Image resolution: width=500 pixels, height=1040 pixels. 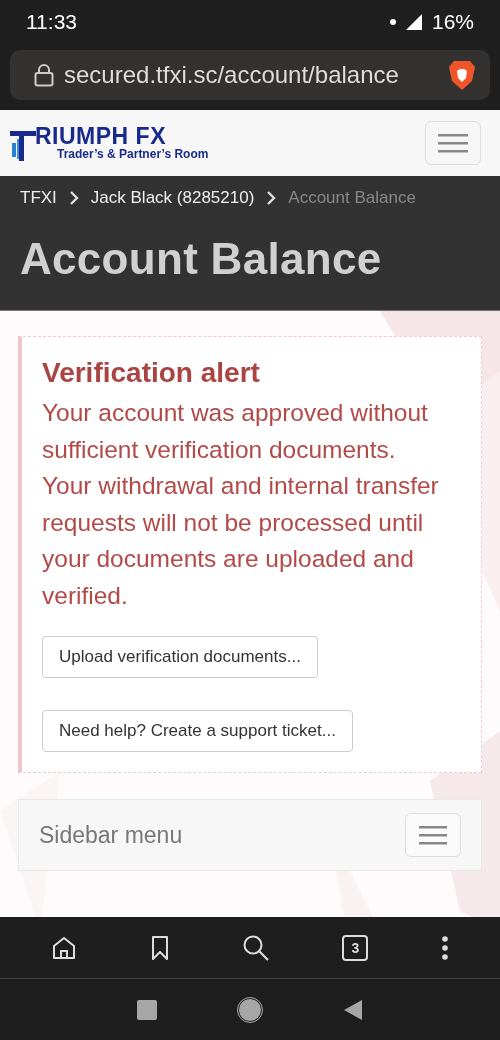 What do you see at coordinates (101, 136) in the screenshot?
I see `logo-title: RIUMPH FX` at bounding box center [101, 136].